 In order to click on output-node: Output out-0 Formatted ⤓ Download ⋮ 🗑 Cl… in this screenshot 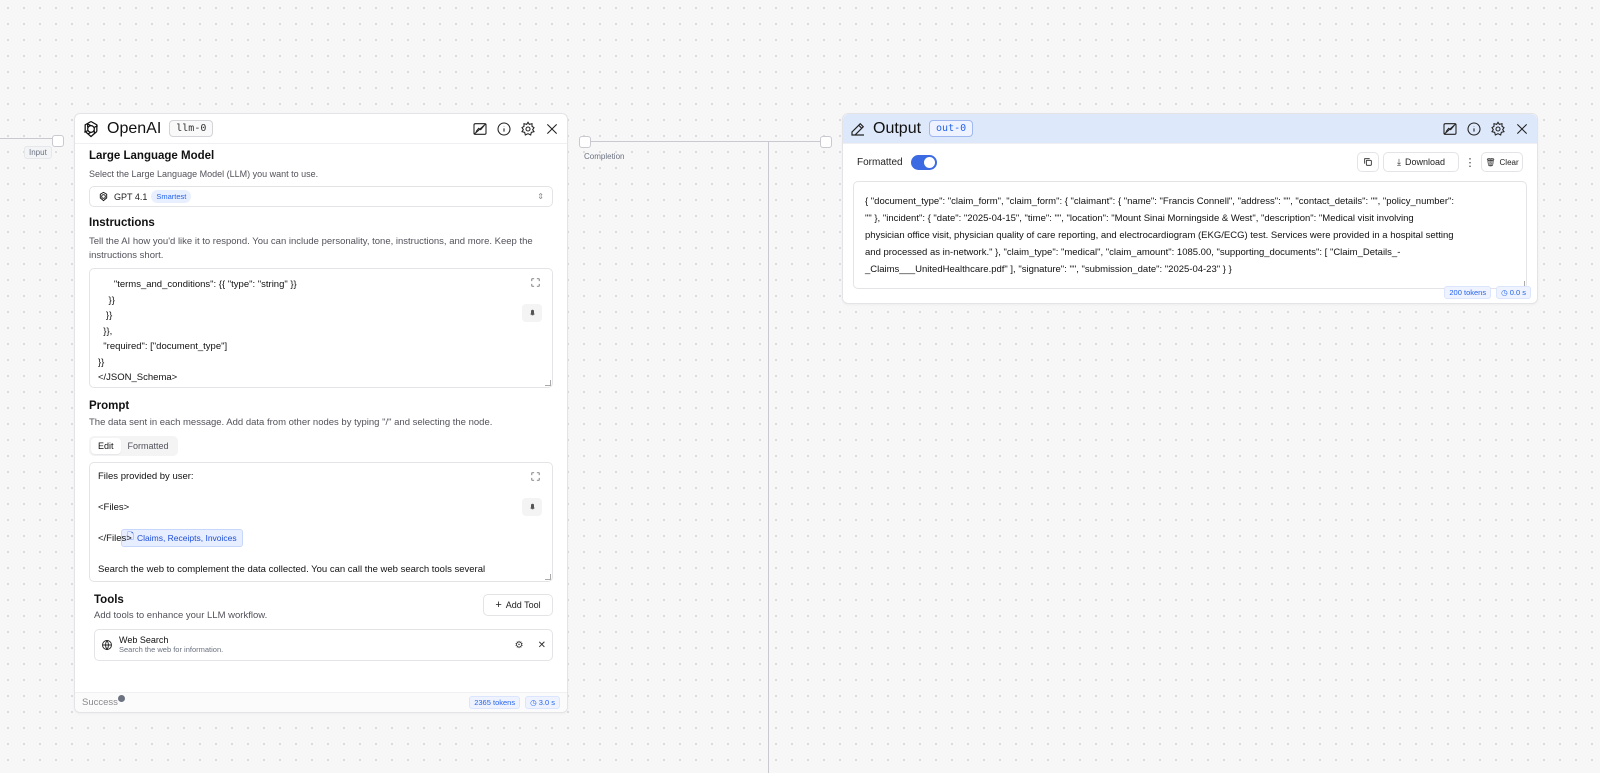, I will do `click(1190, 208)`.